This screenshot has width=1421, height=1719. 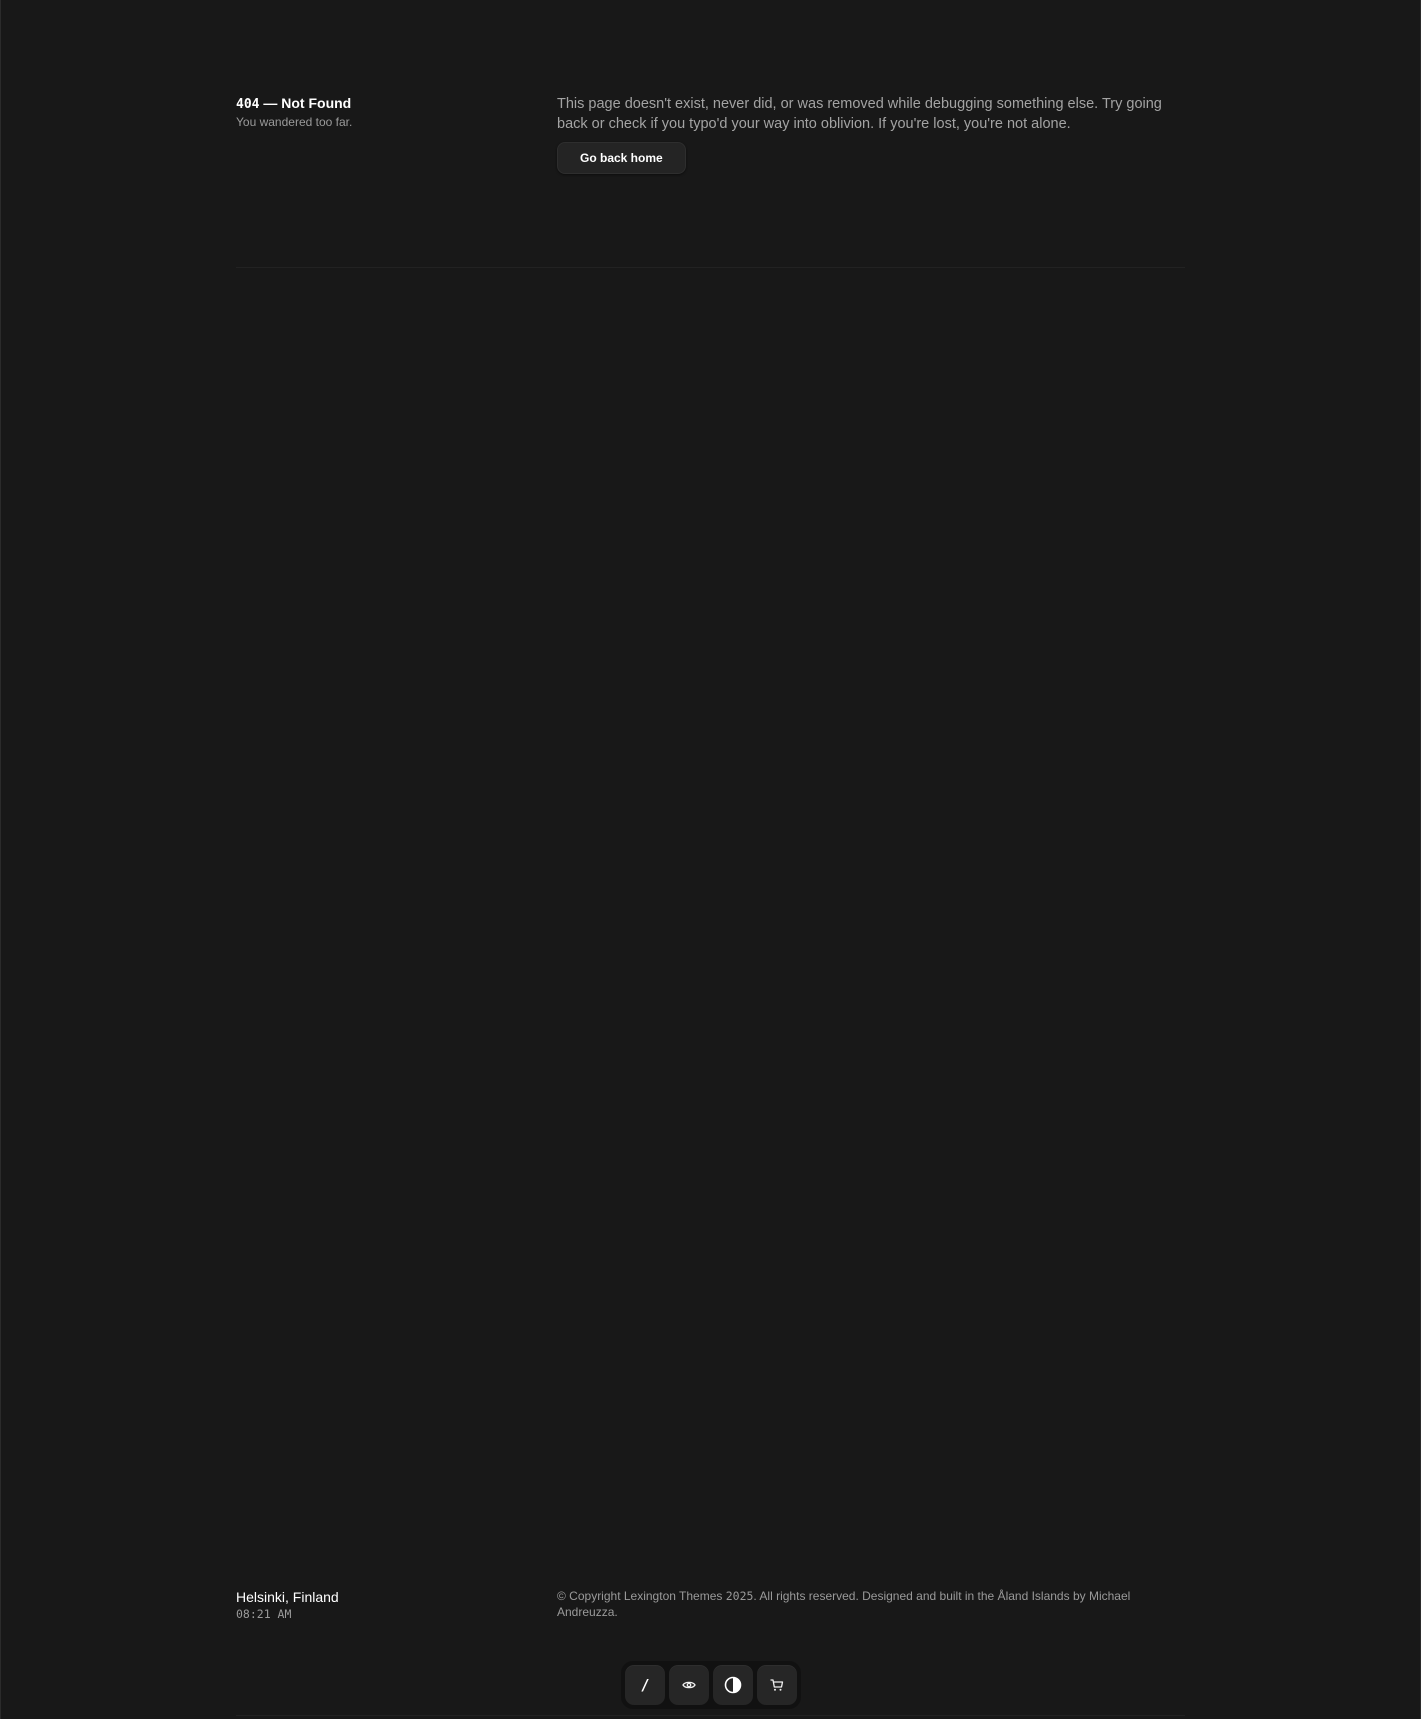 What do you see at coordinates (621, 158) in the screenshot?
I see `go-back-home-button: Go back home` at bounding box center [621, 158].